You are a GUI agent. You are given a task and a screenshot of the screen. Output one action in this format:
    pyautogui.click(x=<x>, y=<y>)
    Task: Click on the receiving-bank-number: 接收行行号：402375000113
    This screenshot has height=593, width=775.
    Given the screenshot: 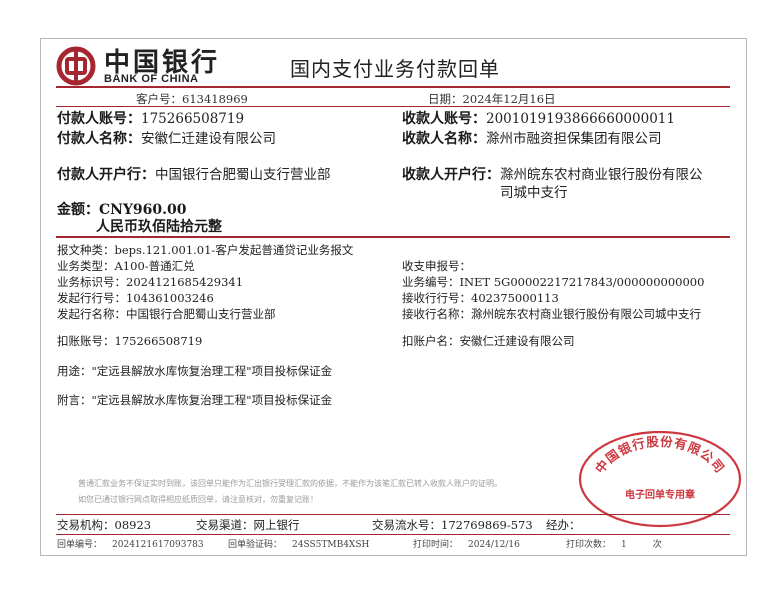 What is the action you would take?
    pyautogui.click(x=480, y=298)
    